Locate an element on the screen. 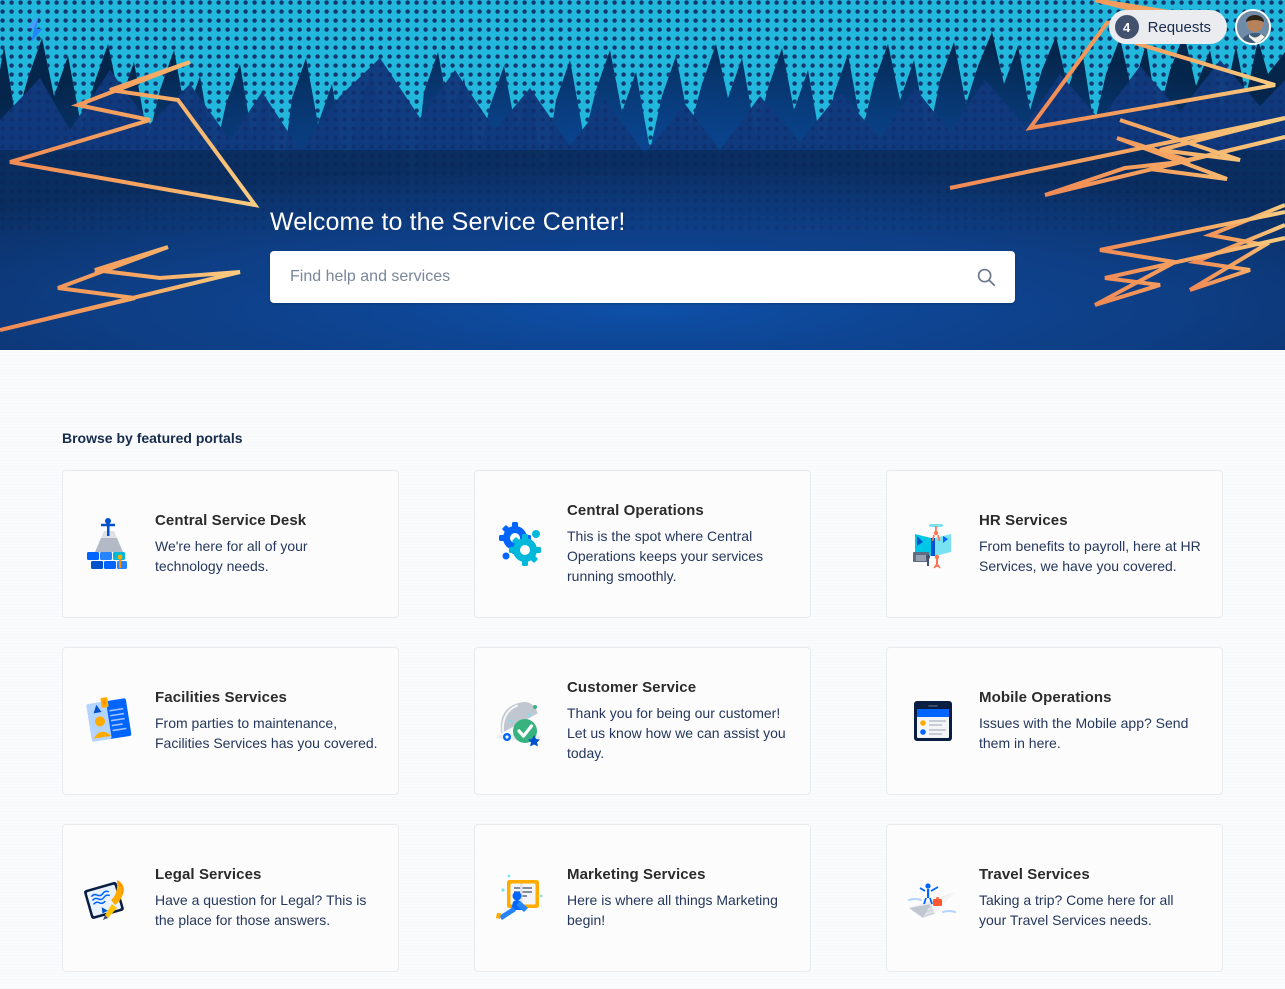 The image size is (1285, 989). portal-title: Marketing Services is located at coordinates (636, 874).